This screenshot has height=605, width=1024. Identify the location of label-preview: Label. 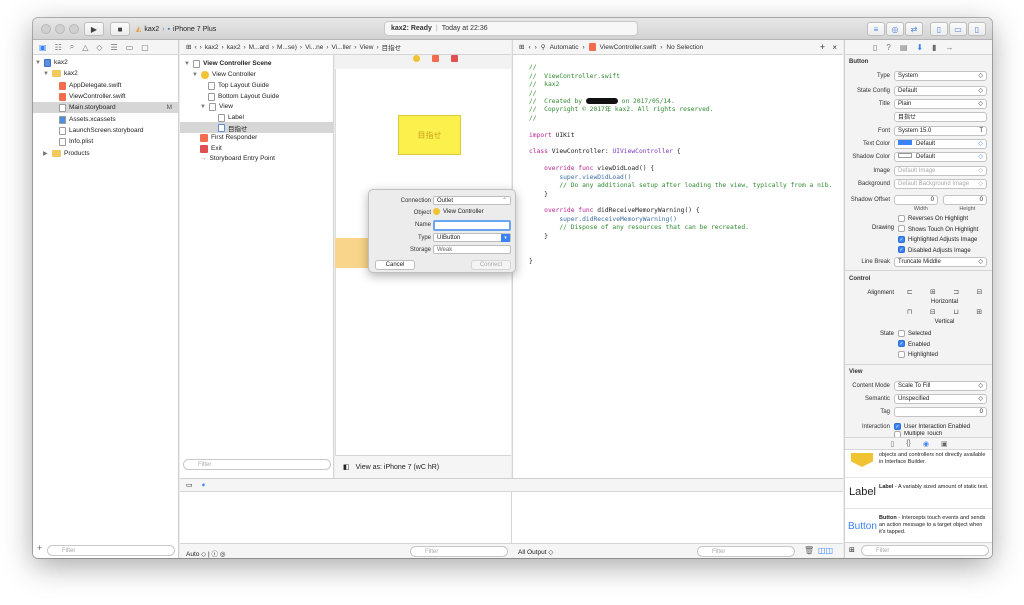
(862, 492).